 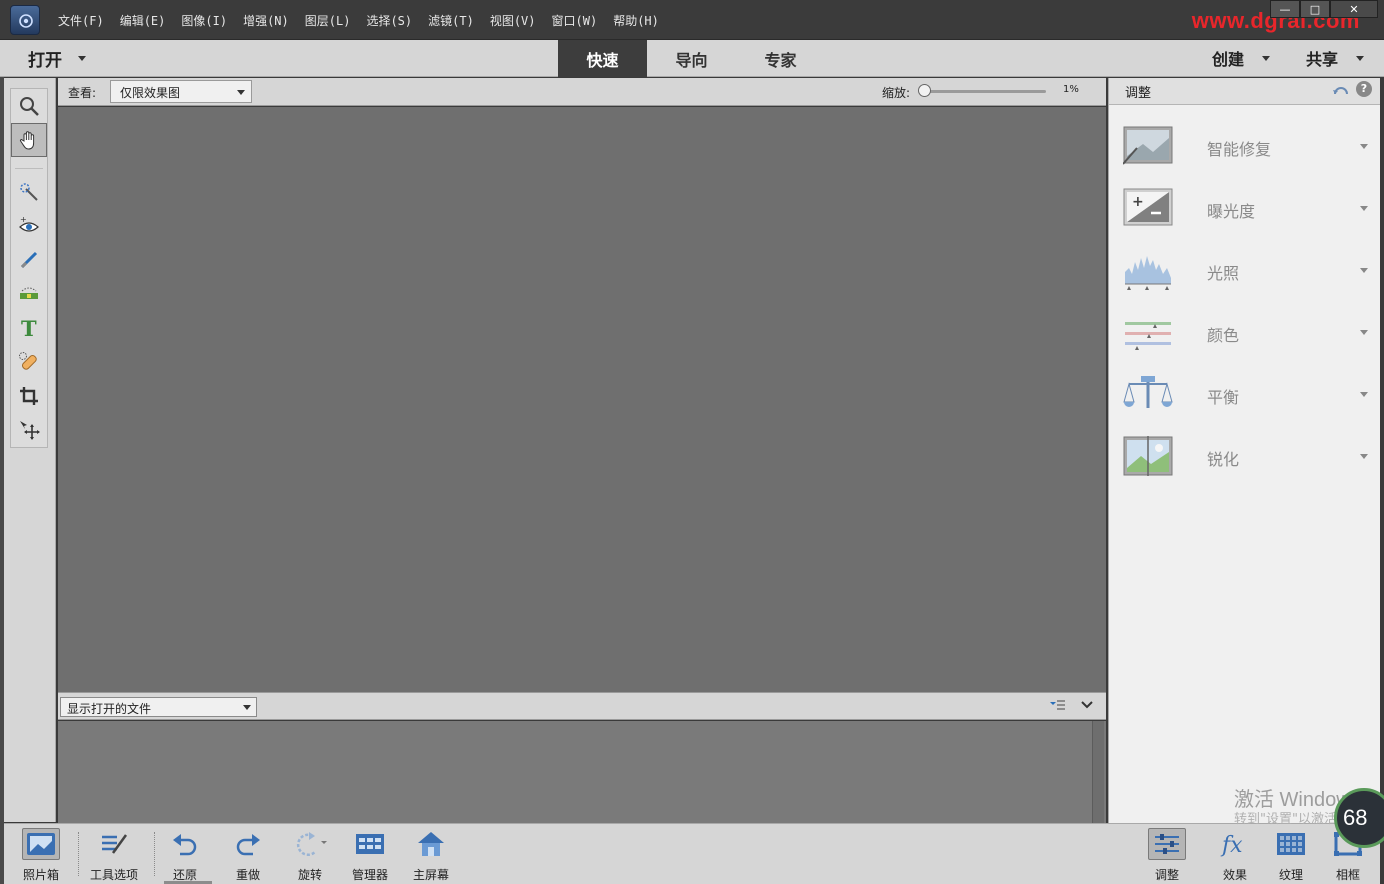 What do you see at coordinates (370, 855) in the screenshot?
I see `organizer-button: 管理器` at bounding box center [370, 855].